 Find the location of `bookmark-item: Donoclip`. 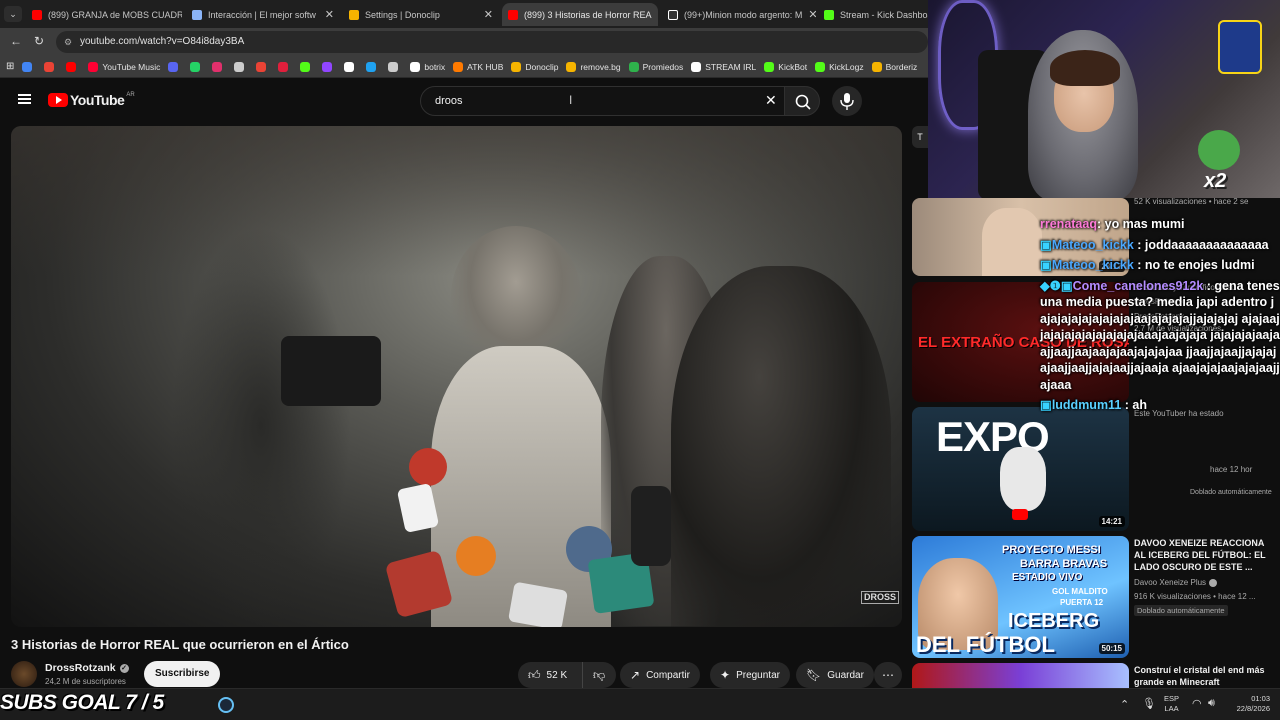

bookmark-item: Donoclip is located at coordinates (535, 66).